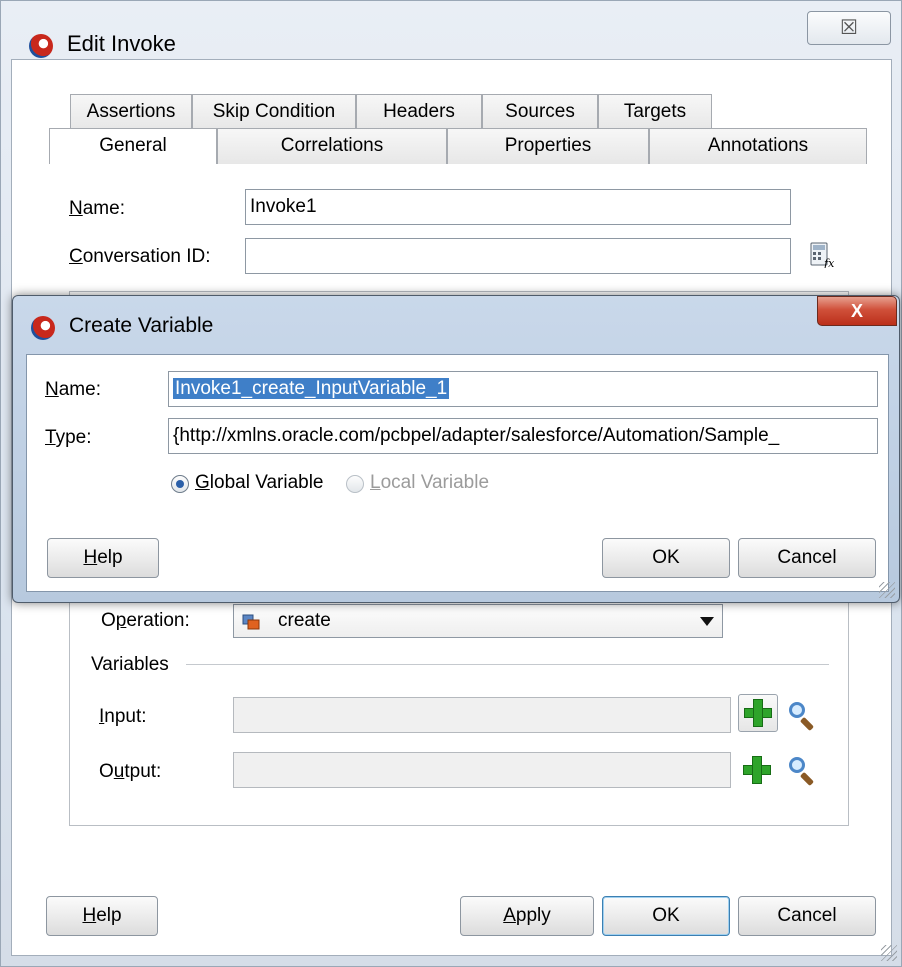 The height and width of the screenshot is (967, 902). I want to click on variable-name-input: Invoke1_create_InputVariable_1, so click(523, 389).